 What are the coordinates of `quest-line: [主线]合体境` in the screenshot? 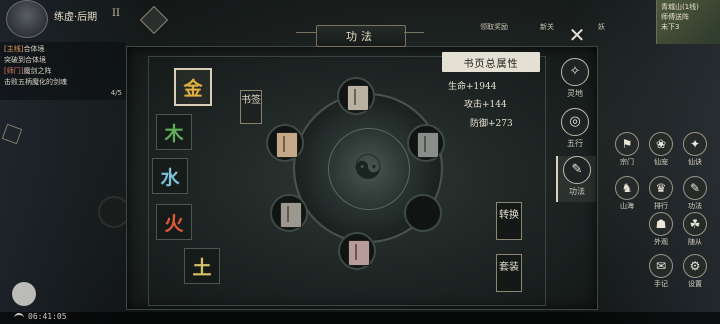 It's located at (24, 49).